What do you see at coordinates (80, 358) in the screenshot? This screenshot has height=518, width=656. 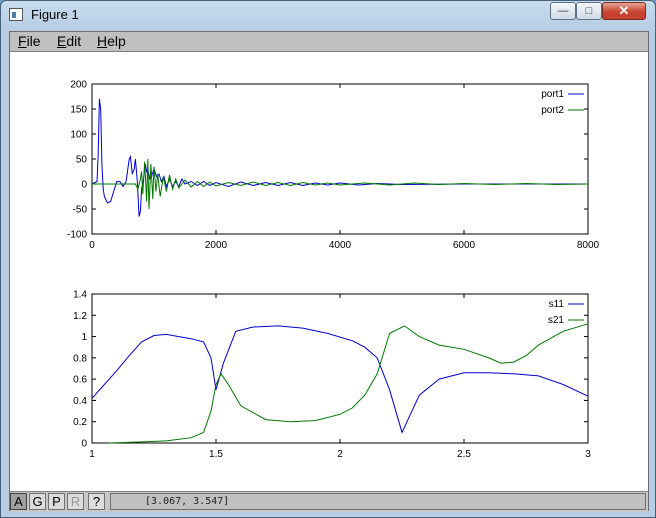 I see `y-tick-label: 0.8` at bounding box center [80, 358].